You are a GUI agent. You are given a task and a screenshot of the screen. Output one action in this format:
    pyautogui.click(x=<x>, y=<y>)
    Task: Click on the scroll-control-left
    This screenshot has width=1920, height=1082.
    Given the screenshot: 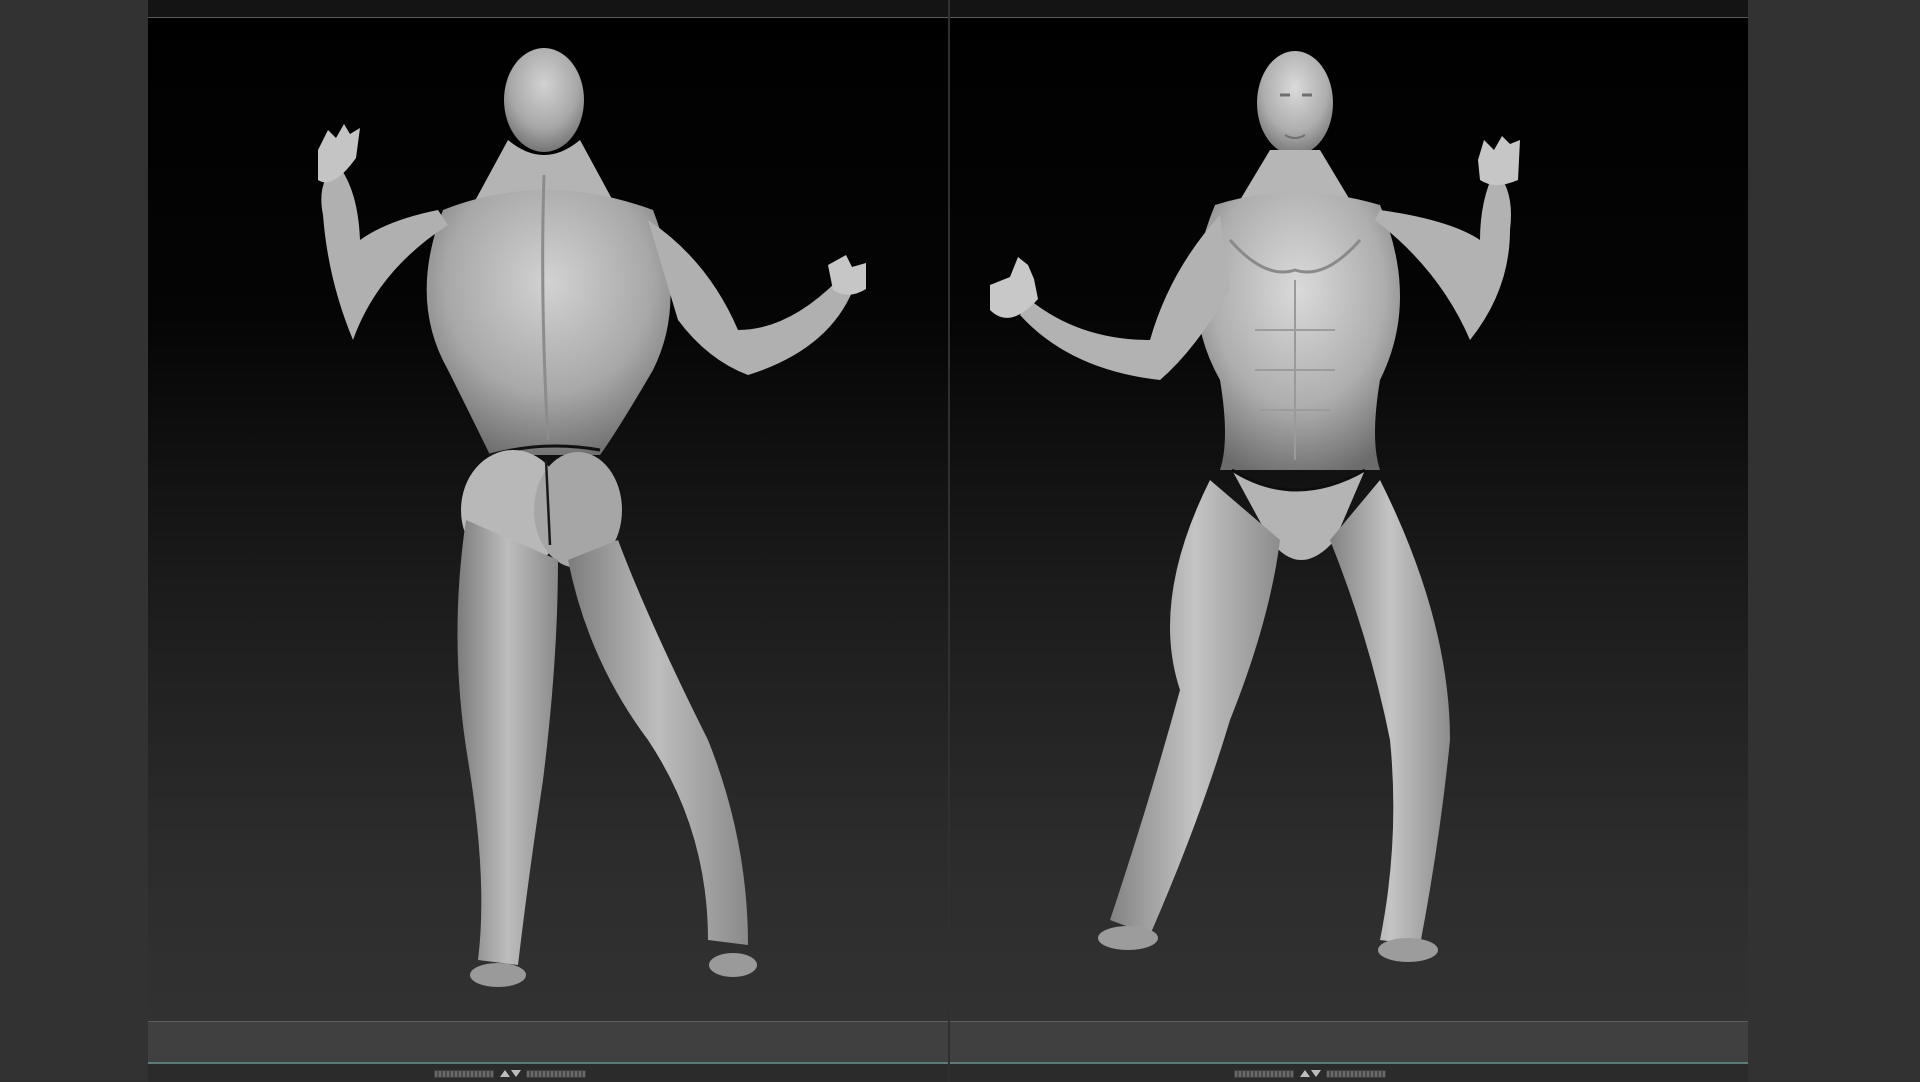 What is the action you would take?
    pyautogui.click(x=510, y=1073)
    